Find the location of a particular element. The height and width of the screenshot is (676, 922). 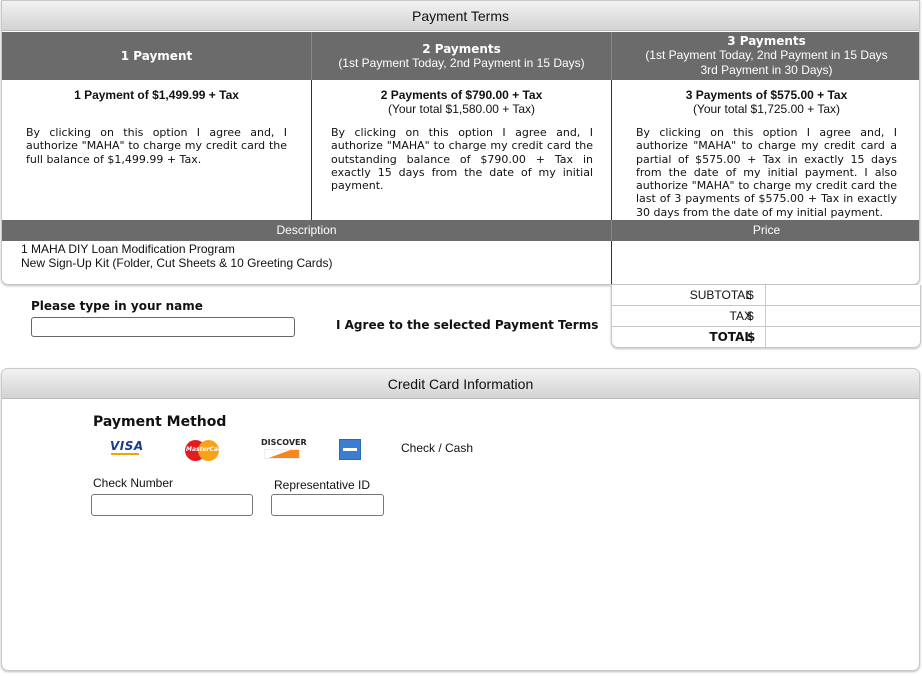

price-header: Price is located at coordinates (766, 230).